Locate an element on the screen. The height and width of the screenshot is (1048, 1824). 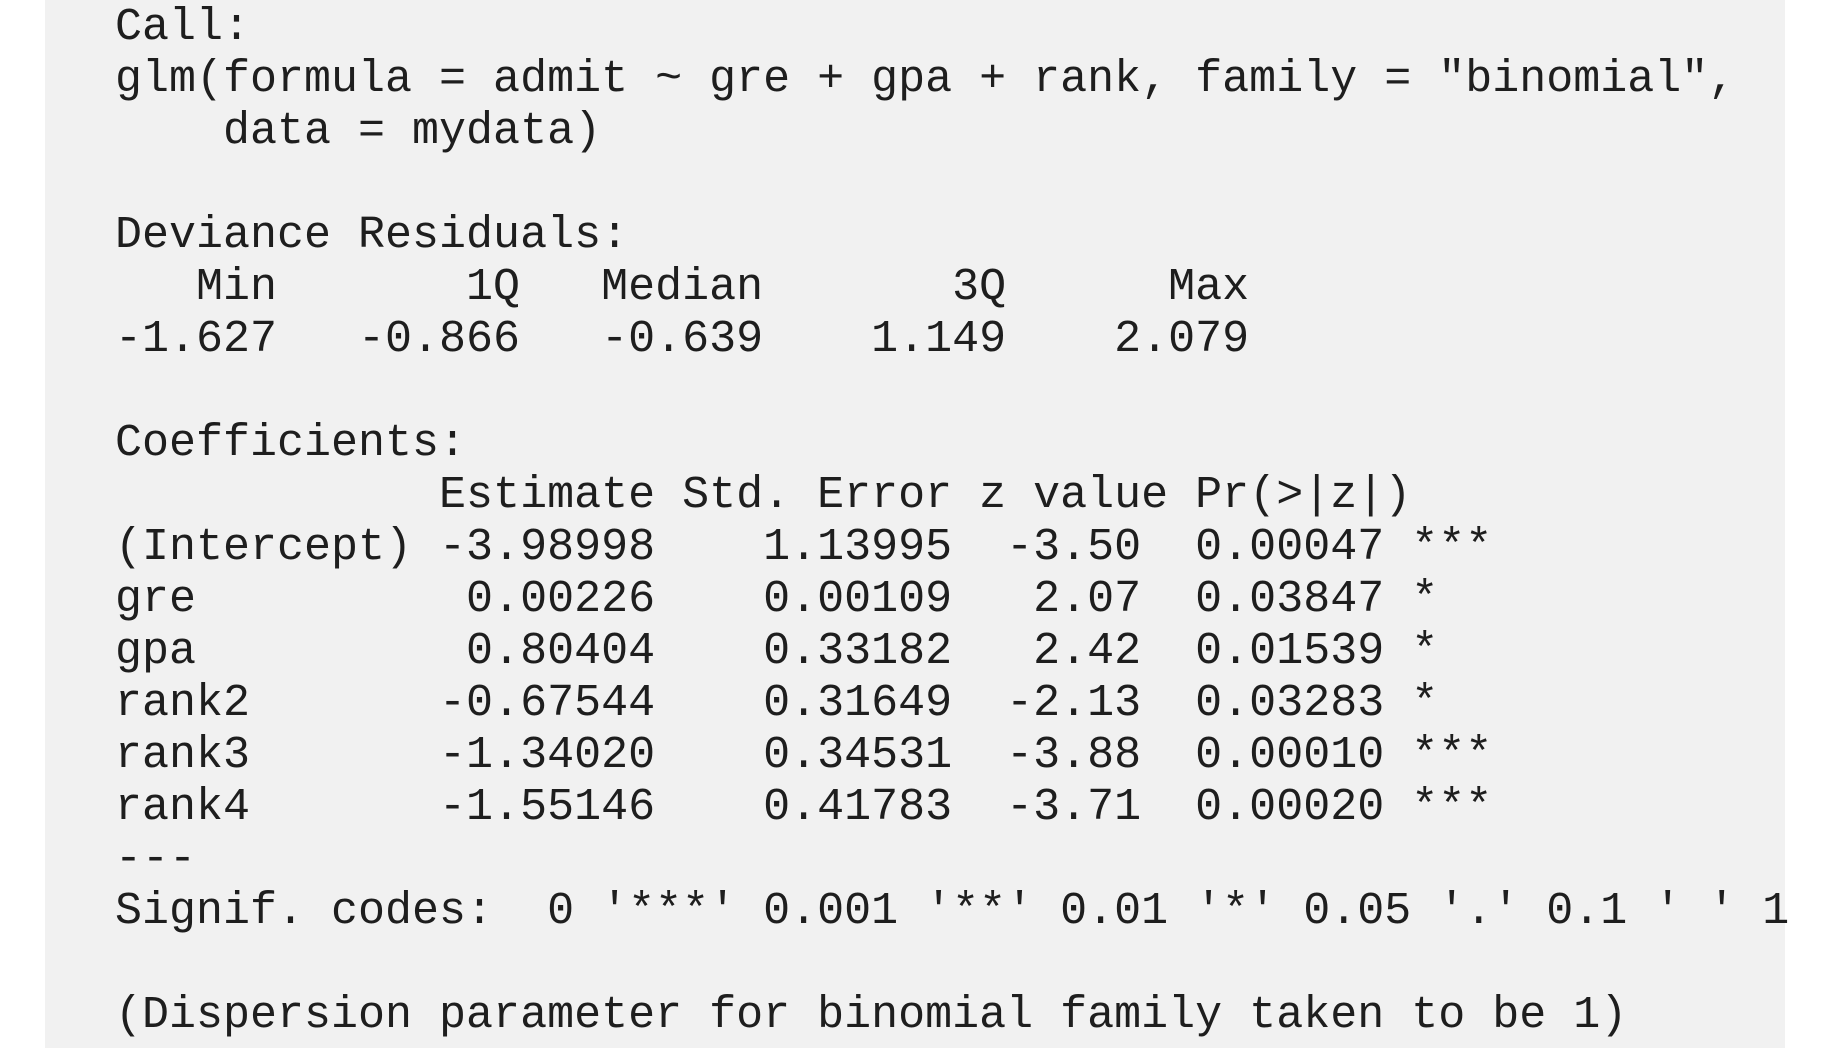
deviance-residuals-header: Deviance Residuals: is located at coordinates (372, 235).